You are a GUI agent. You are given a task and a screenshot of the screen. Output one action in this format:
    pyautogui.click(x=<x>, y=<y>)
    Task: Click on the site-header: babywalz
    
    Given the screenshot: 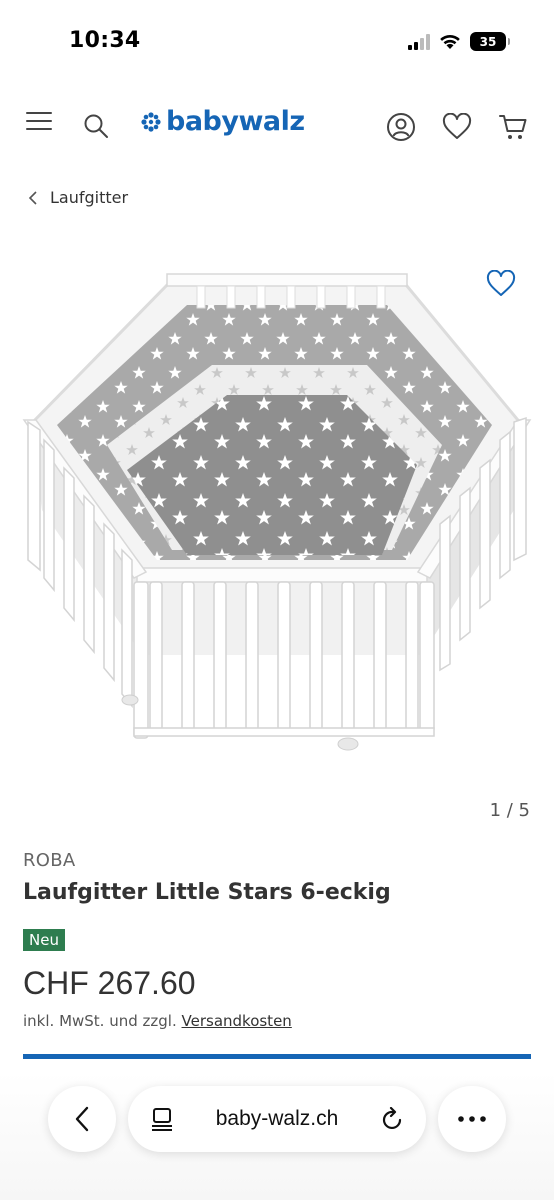 What is the action you would take?
    pyautogui.click(x=277, y=127)
    